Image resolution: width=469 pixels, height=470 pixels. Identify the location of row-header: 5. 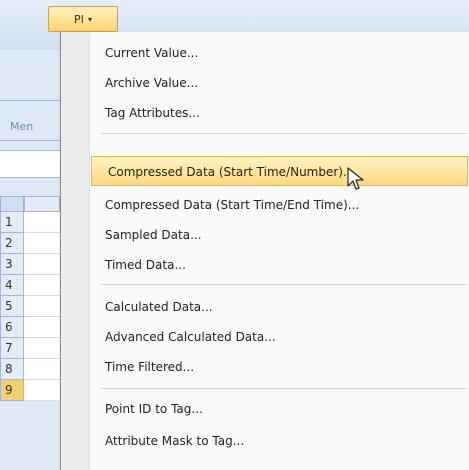
(12, 306).